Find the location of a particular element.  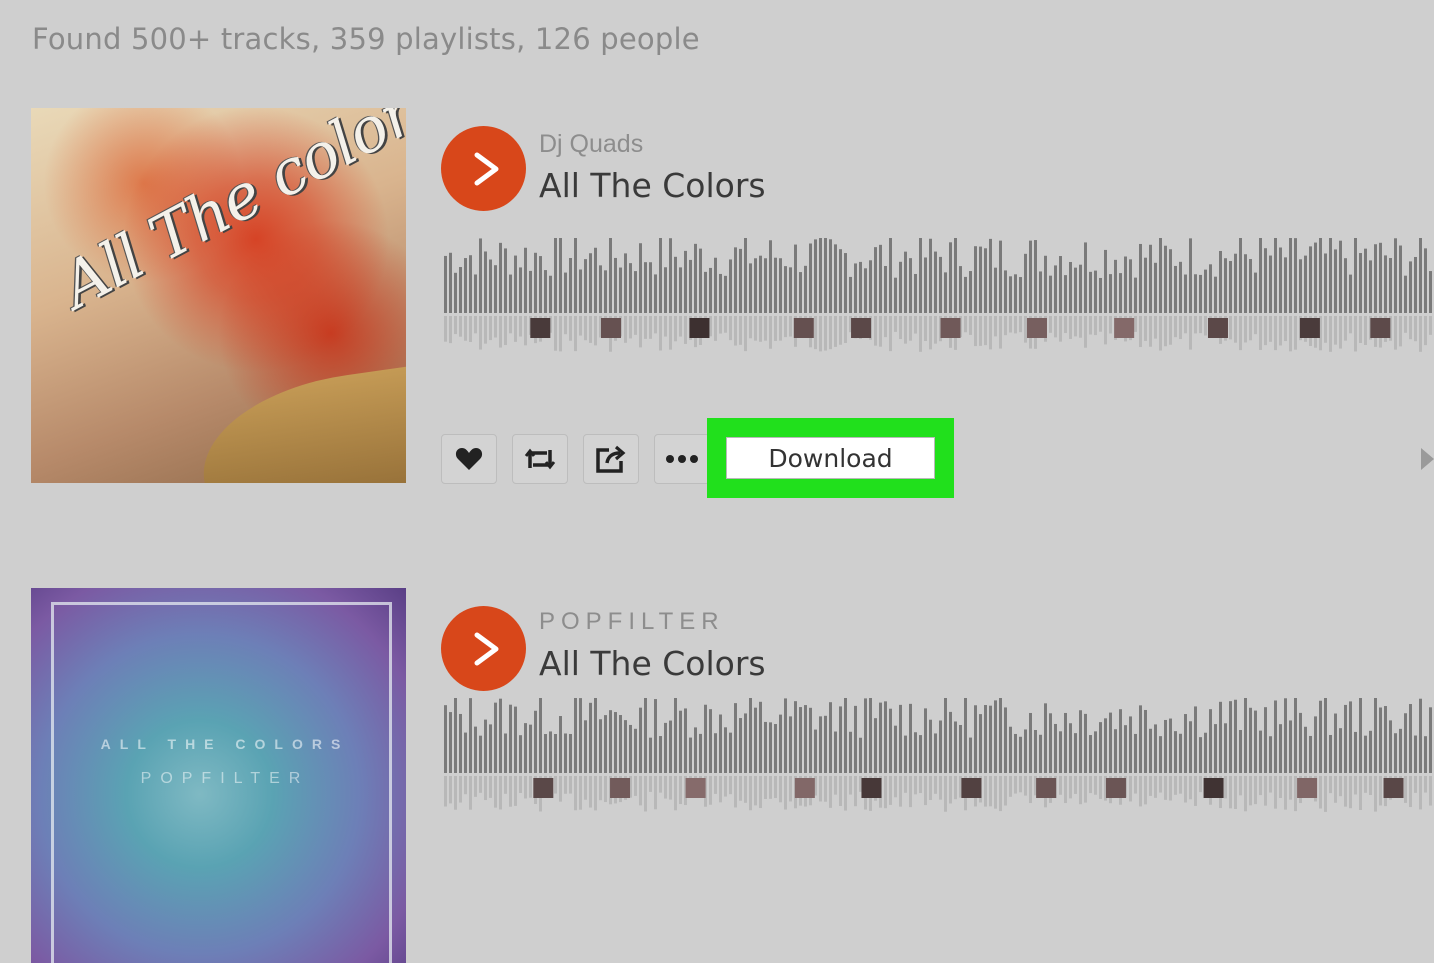

repost-icon is located at coordinates (540, 459).